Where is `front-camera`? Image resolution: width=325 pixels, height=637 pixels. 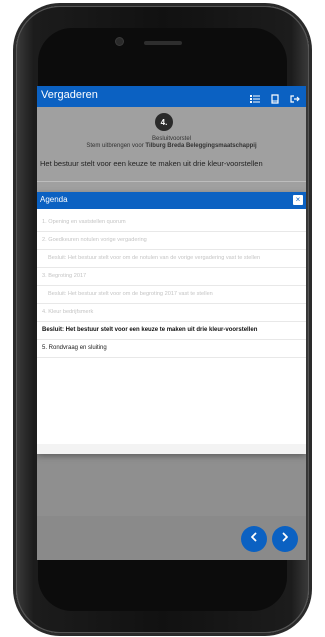 front-camera is located at coordinates (119, 41).